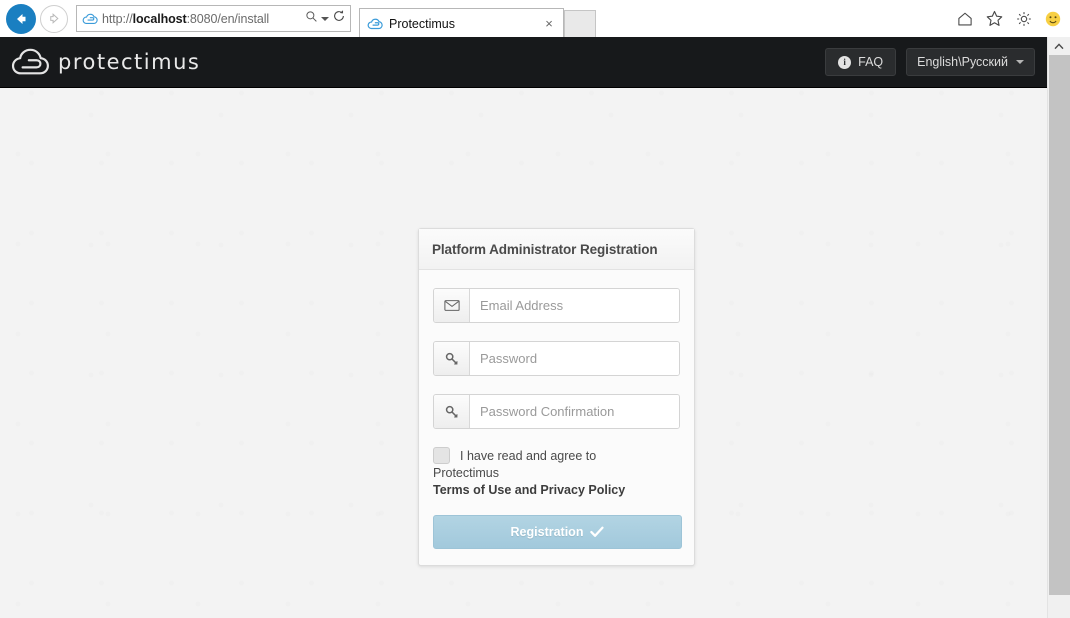 This screenshot has width=1070, height=618. I want to click on terms-lead-text: I have read and agree to, so click(528, 456).